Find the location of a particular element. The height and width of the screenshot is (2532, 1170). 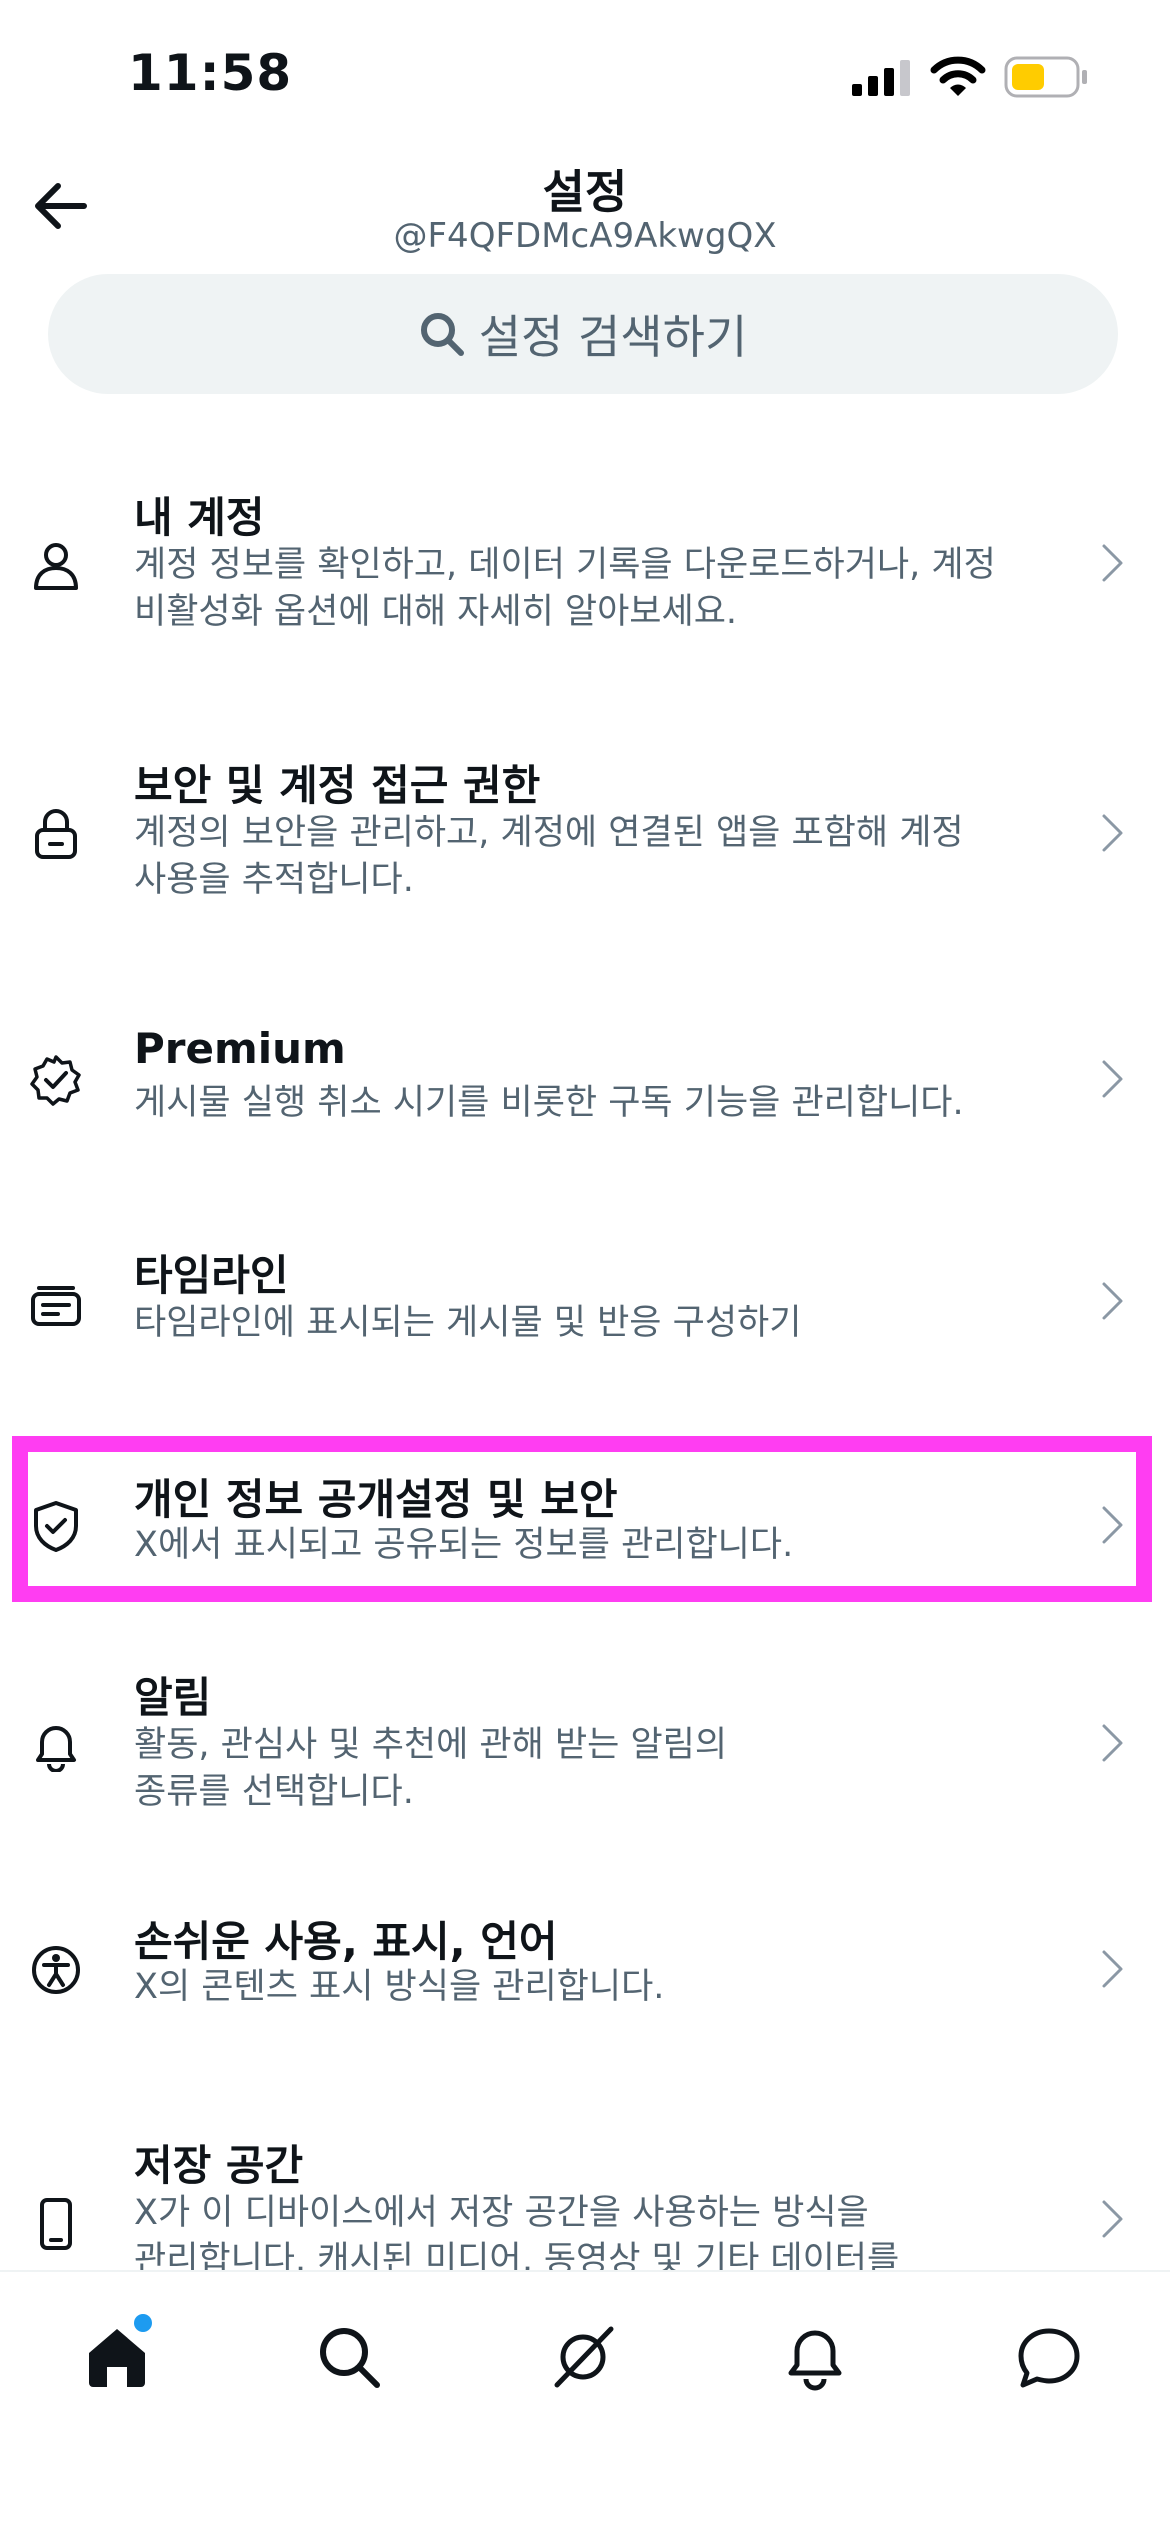

timeline-card-icon is located at coordinates (56, 1306).